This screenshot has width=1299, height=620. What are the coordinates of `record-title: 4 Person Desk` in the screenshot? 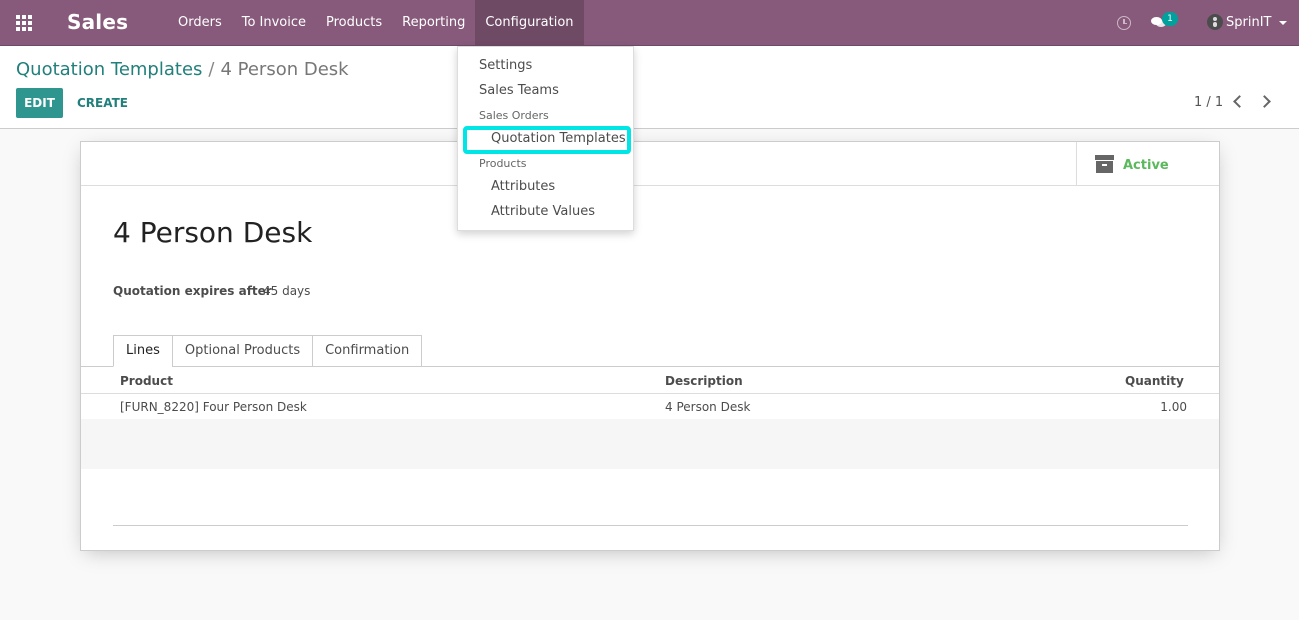 It's located at (213, 232).